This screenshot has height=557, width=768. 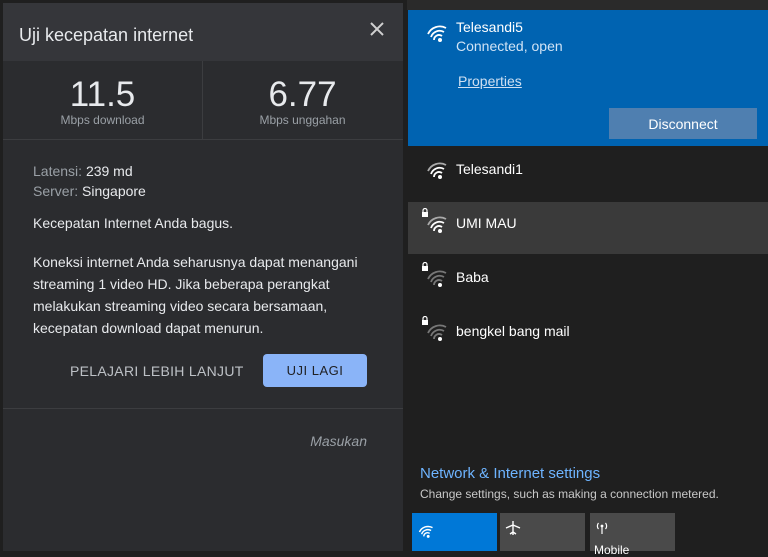 What do you see at coordinates (148, 328) in the screenshot?
I see `description-line: kecepatan download dapat menurun.` at bounding box center [148, 328].